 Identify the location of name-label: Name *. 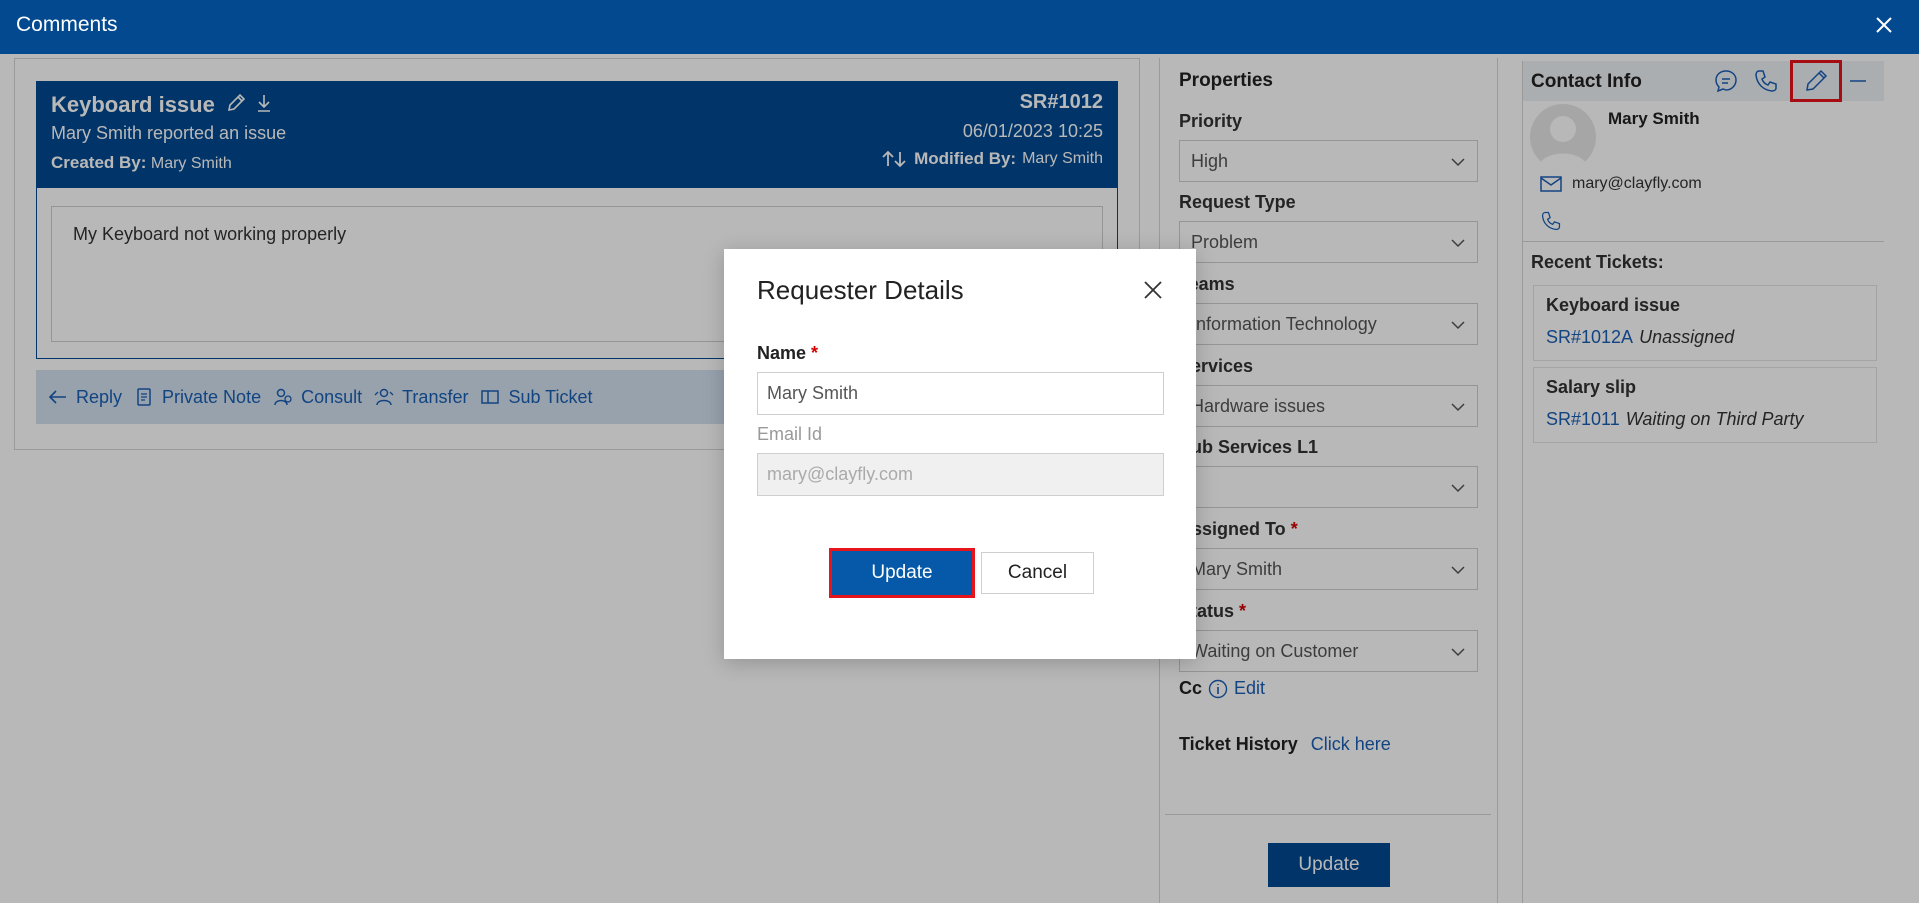
(788, 353).